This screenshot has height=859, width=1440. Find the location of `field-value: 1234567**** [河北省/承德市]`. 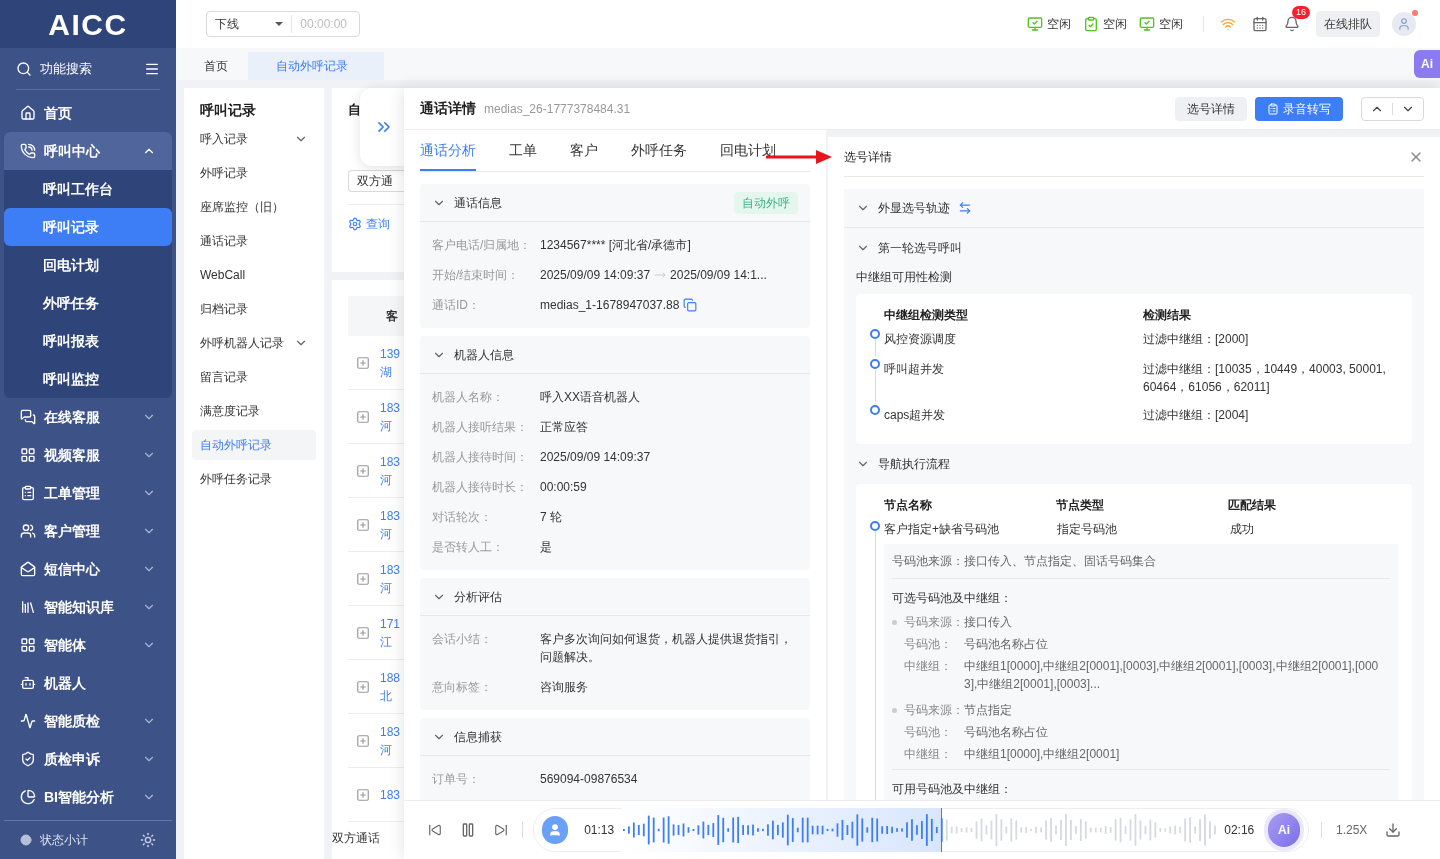

field-value: 1234567**** [河北省/承德市] is located at coordinates (615, 245).